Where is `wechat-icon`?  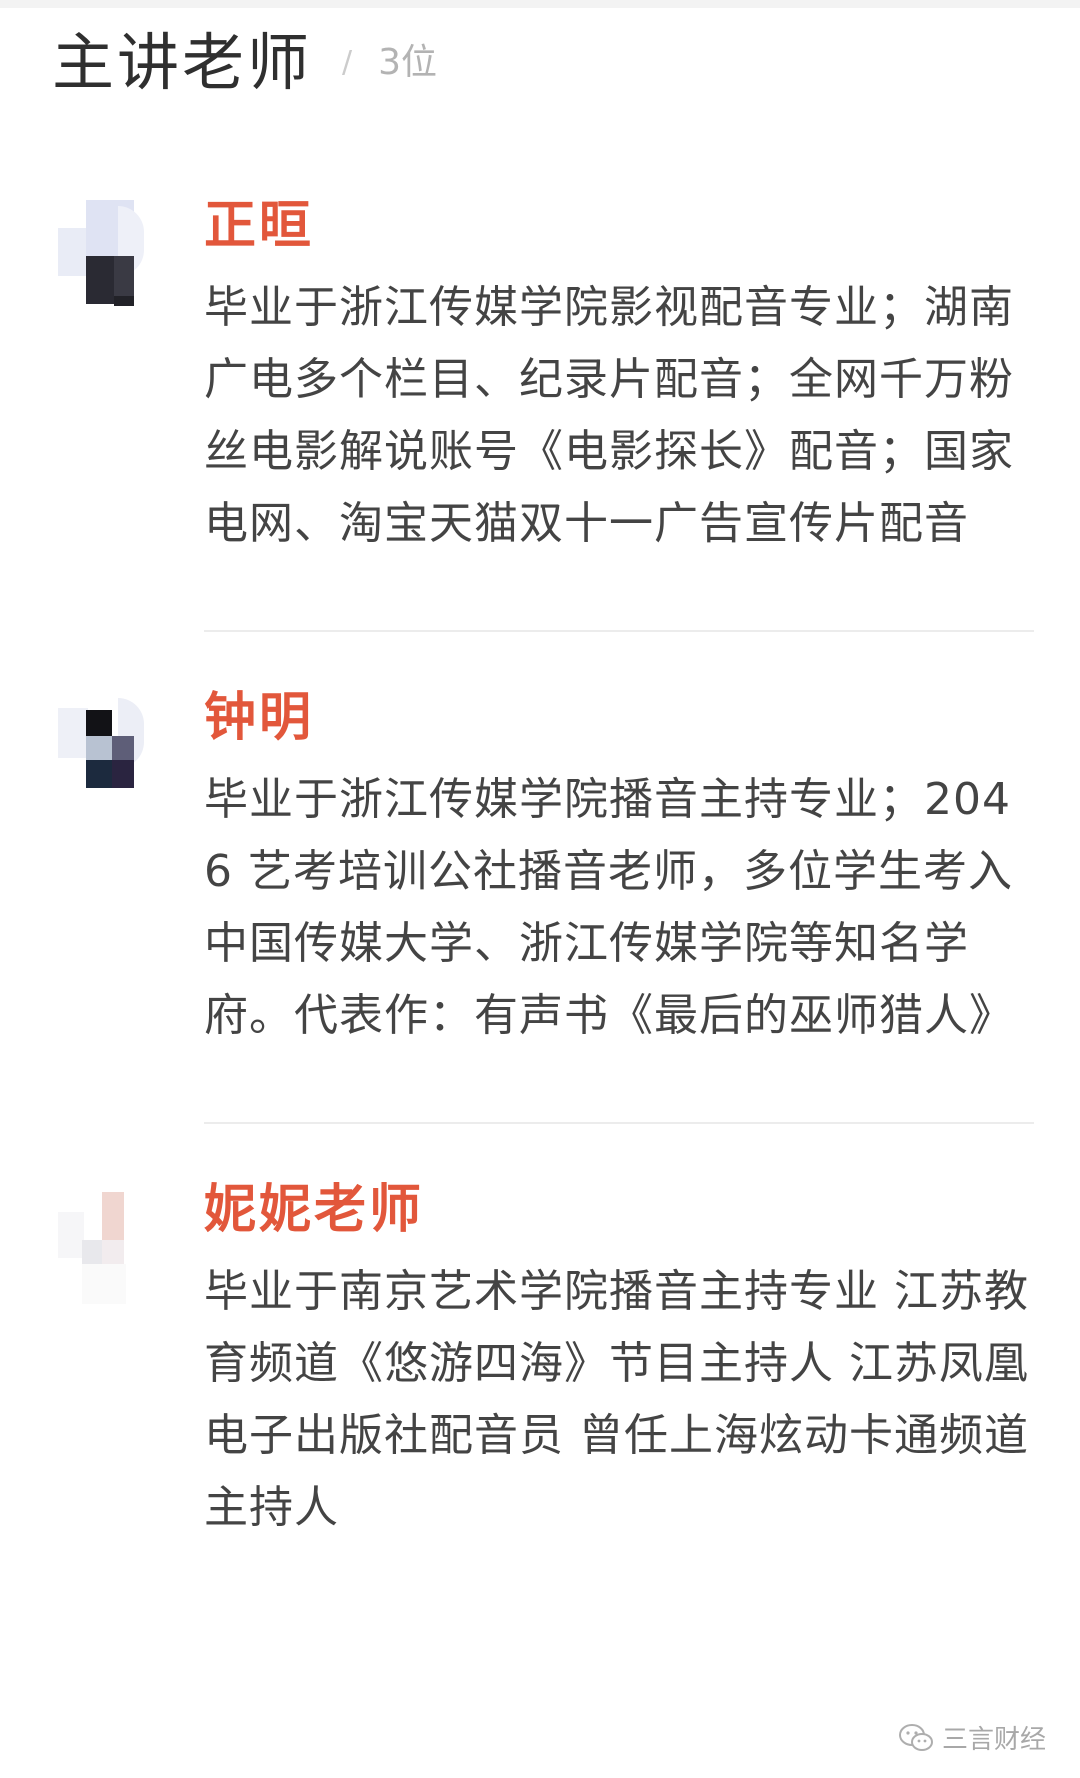
wechat-icon is located at coordinates (915, 1737).